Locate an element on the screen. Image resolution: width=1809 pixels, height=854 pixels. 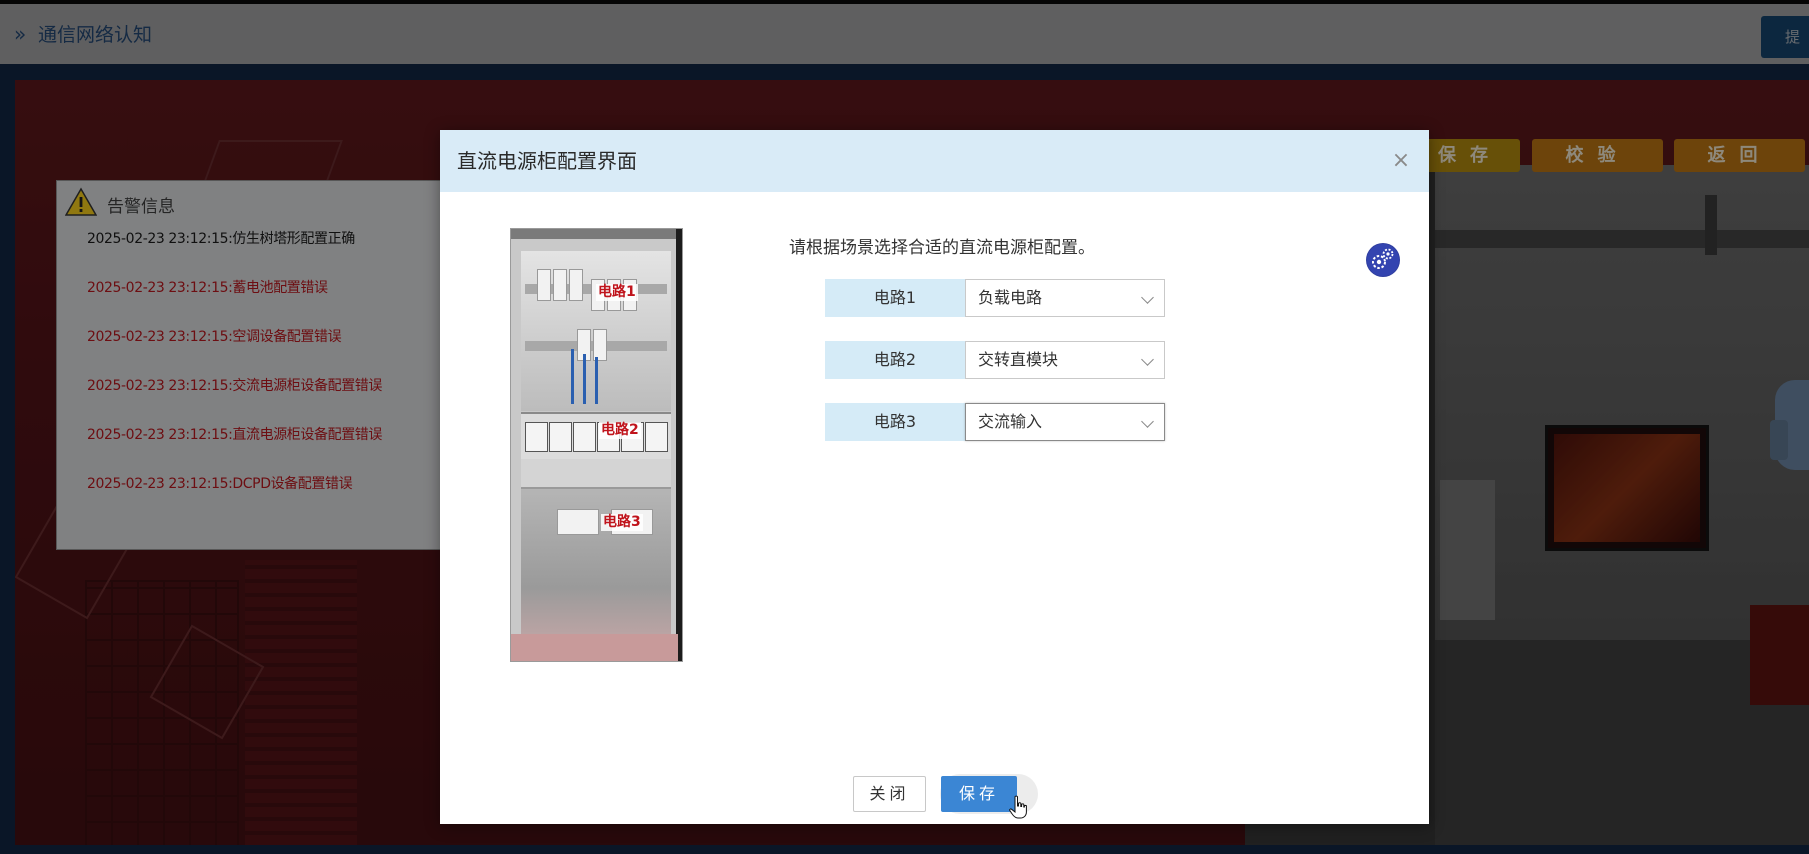
dialog-title: 直流电源柜配置界面 is located at coordinates (547, 161).